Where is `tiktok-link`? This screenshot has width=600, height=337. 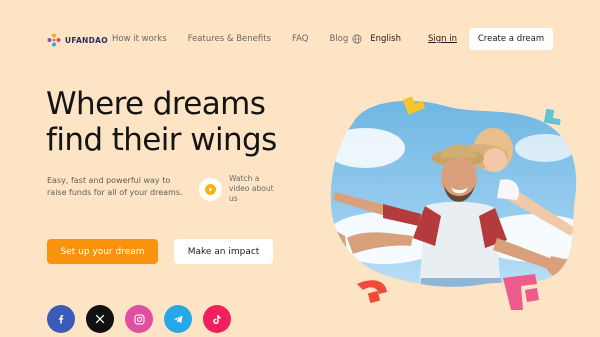
tiktok-link is located at coordinates (217, 319).